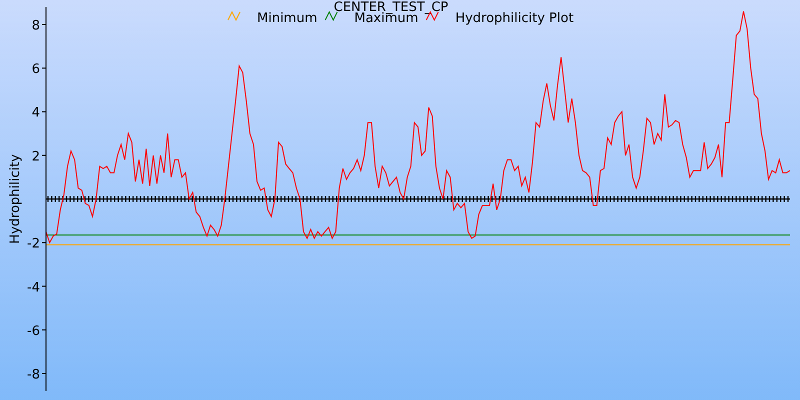 This screenshot has width=800, height=400. I want to click on legend-label: Minimum, so click(287, 18).